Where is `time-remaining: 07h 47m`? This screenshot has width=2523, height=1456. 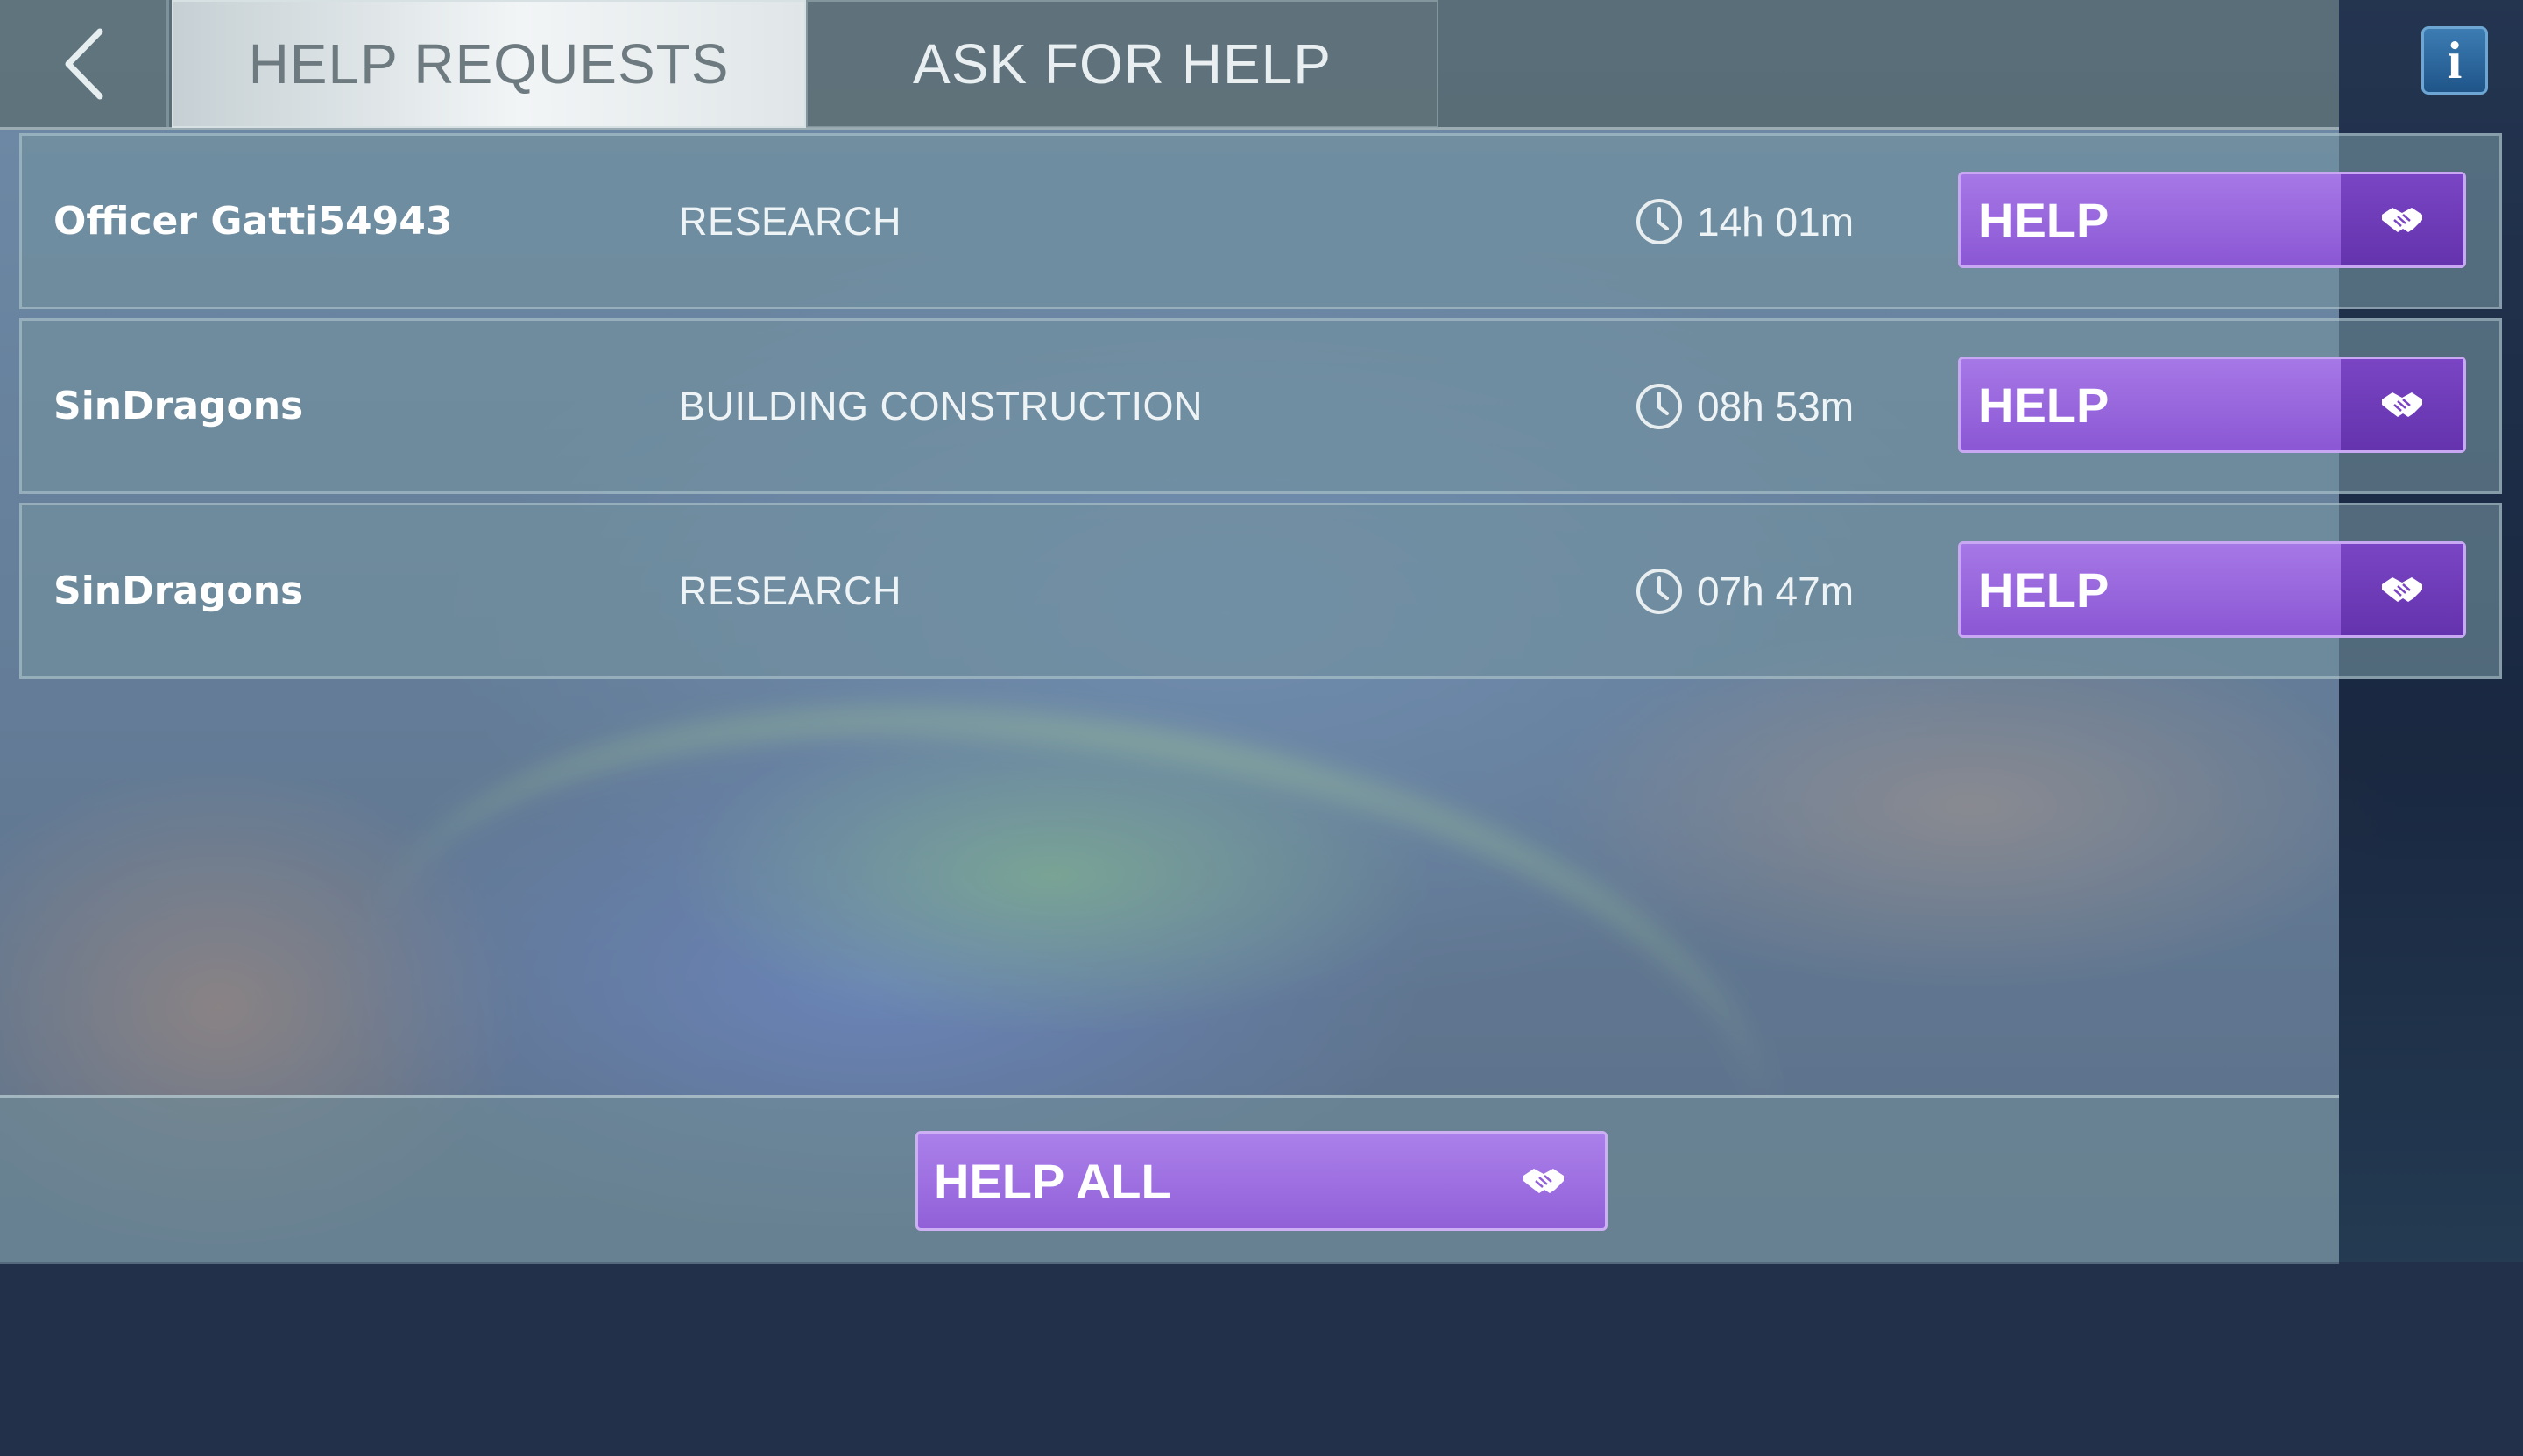 time-remaining: 07h 47m is located at coordinates (1744, 590).